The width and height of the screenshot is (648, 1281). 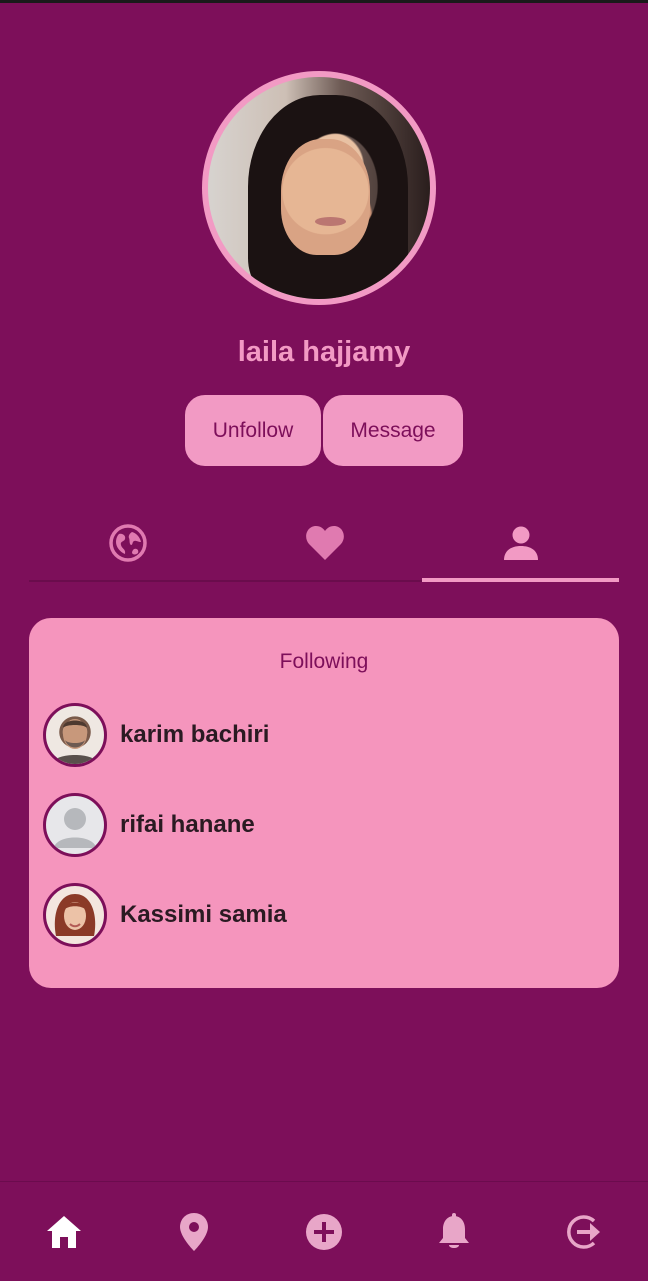 I want to click on profile-avatar, so click(x=319, y=188).